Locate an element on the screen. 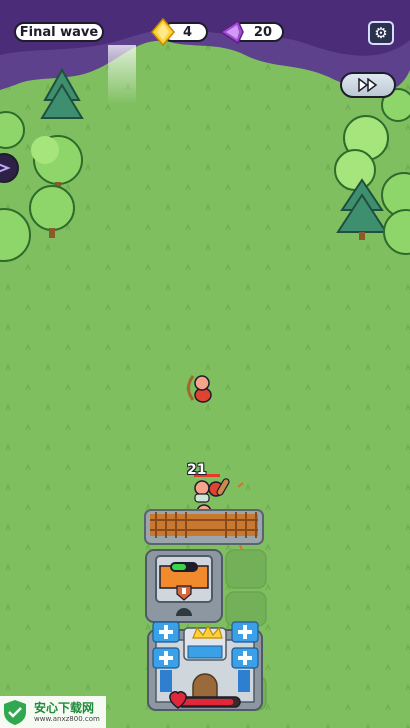 This screenshot has width=410, height=728. watermark: 安心下载网 www.anxz800.com is located at coordinates (53, 712).